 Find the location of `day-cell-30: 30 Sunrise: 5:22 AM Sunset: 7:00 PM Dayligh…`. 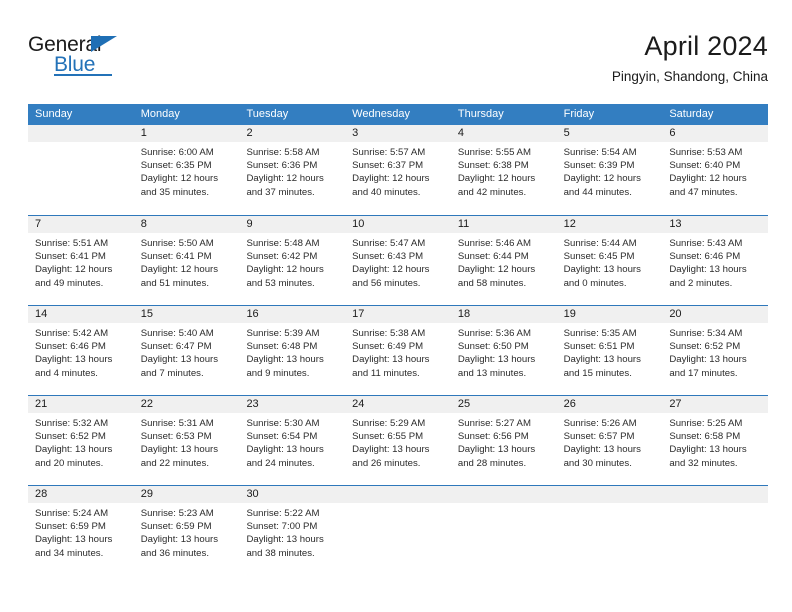

day-cell-30: 30 Sunrise: 5:22 AM Sunset: 7:00 PM Dayligh… is located at coordinates (292, 531).